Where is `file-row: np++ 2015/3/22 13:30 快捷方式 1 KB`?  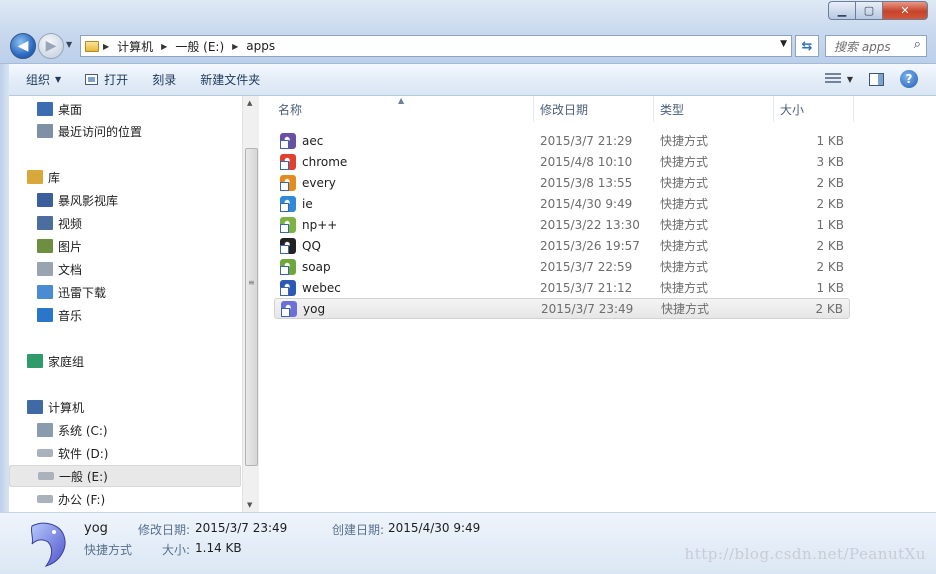 file-row: np++ 2015/3/22 13:30 快捷方式 1 KB is located at coordinates (562, 224).